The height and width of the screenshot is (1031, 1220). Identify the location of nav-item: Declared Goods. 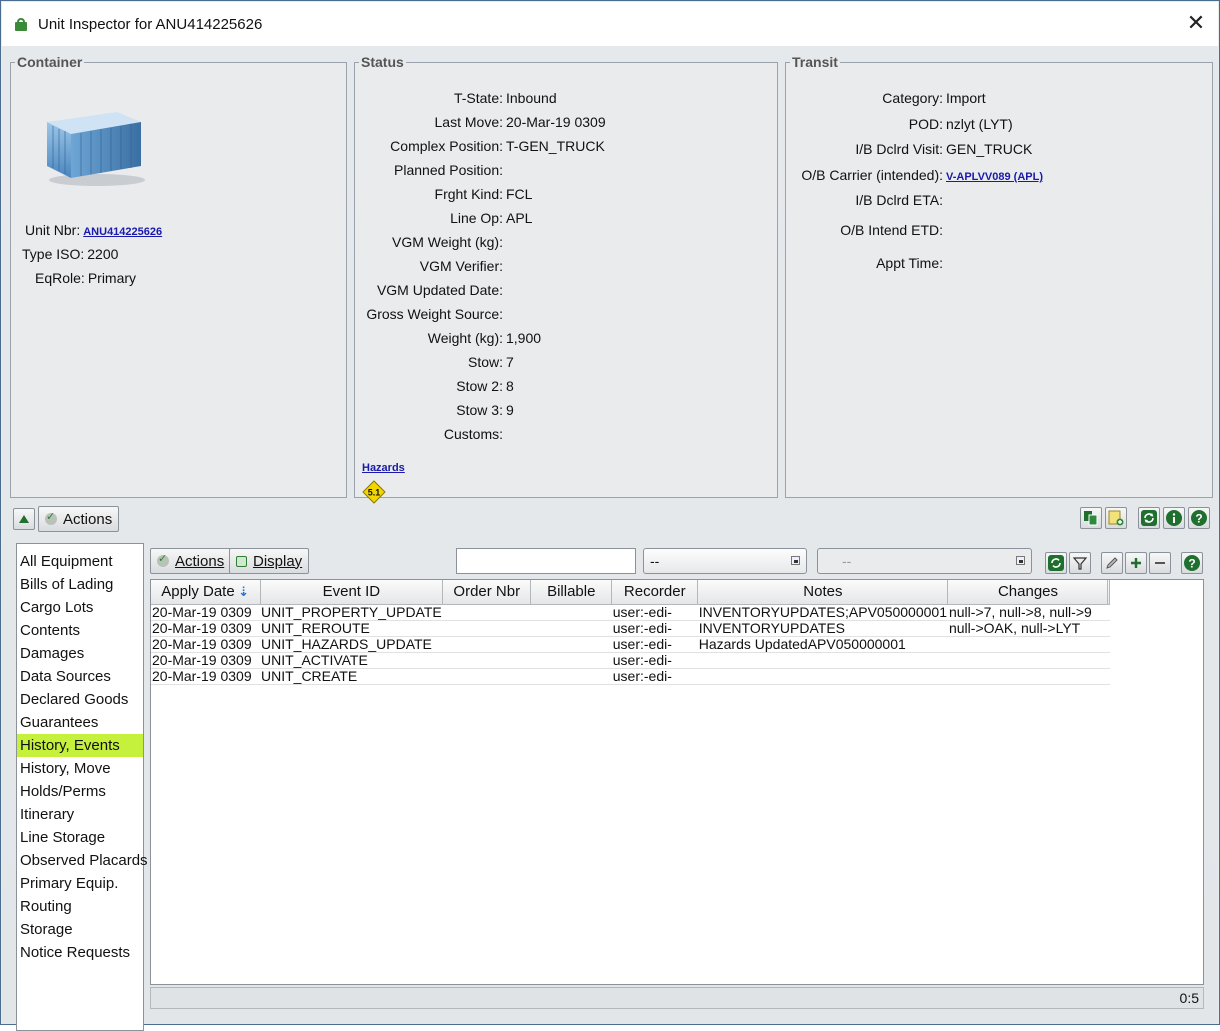
(80, 699).